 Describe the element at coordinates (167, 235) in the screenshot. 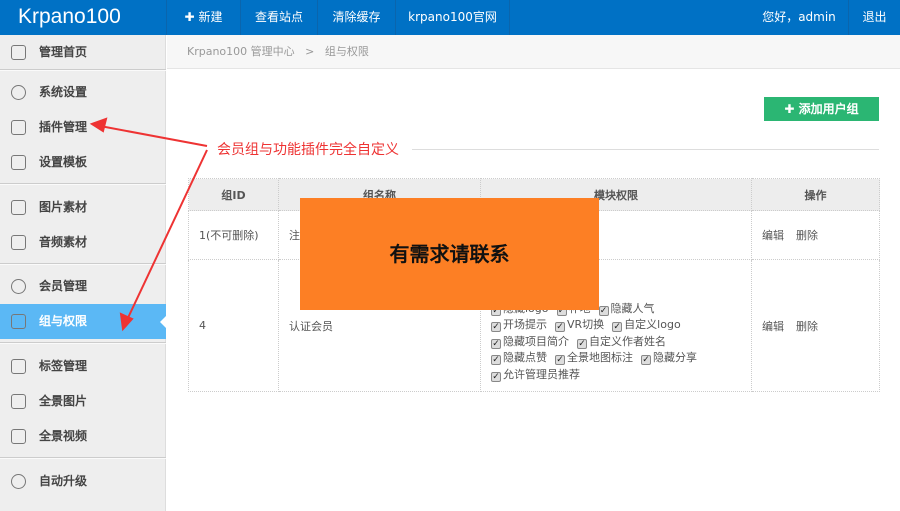

I see `arrow-to-groups` at that location.